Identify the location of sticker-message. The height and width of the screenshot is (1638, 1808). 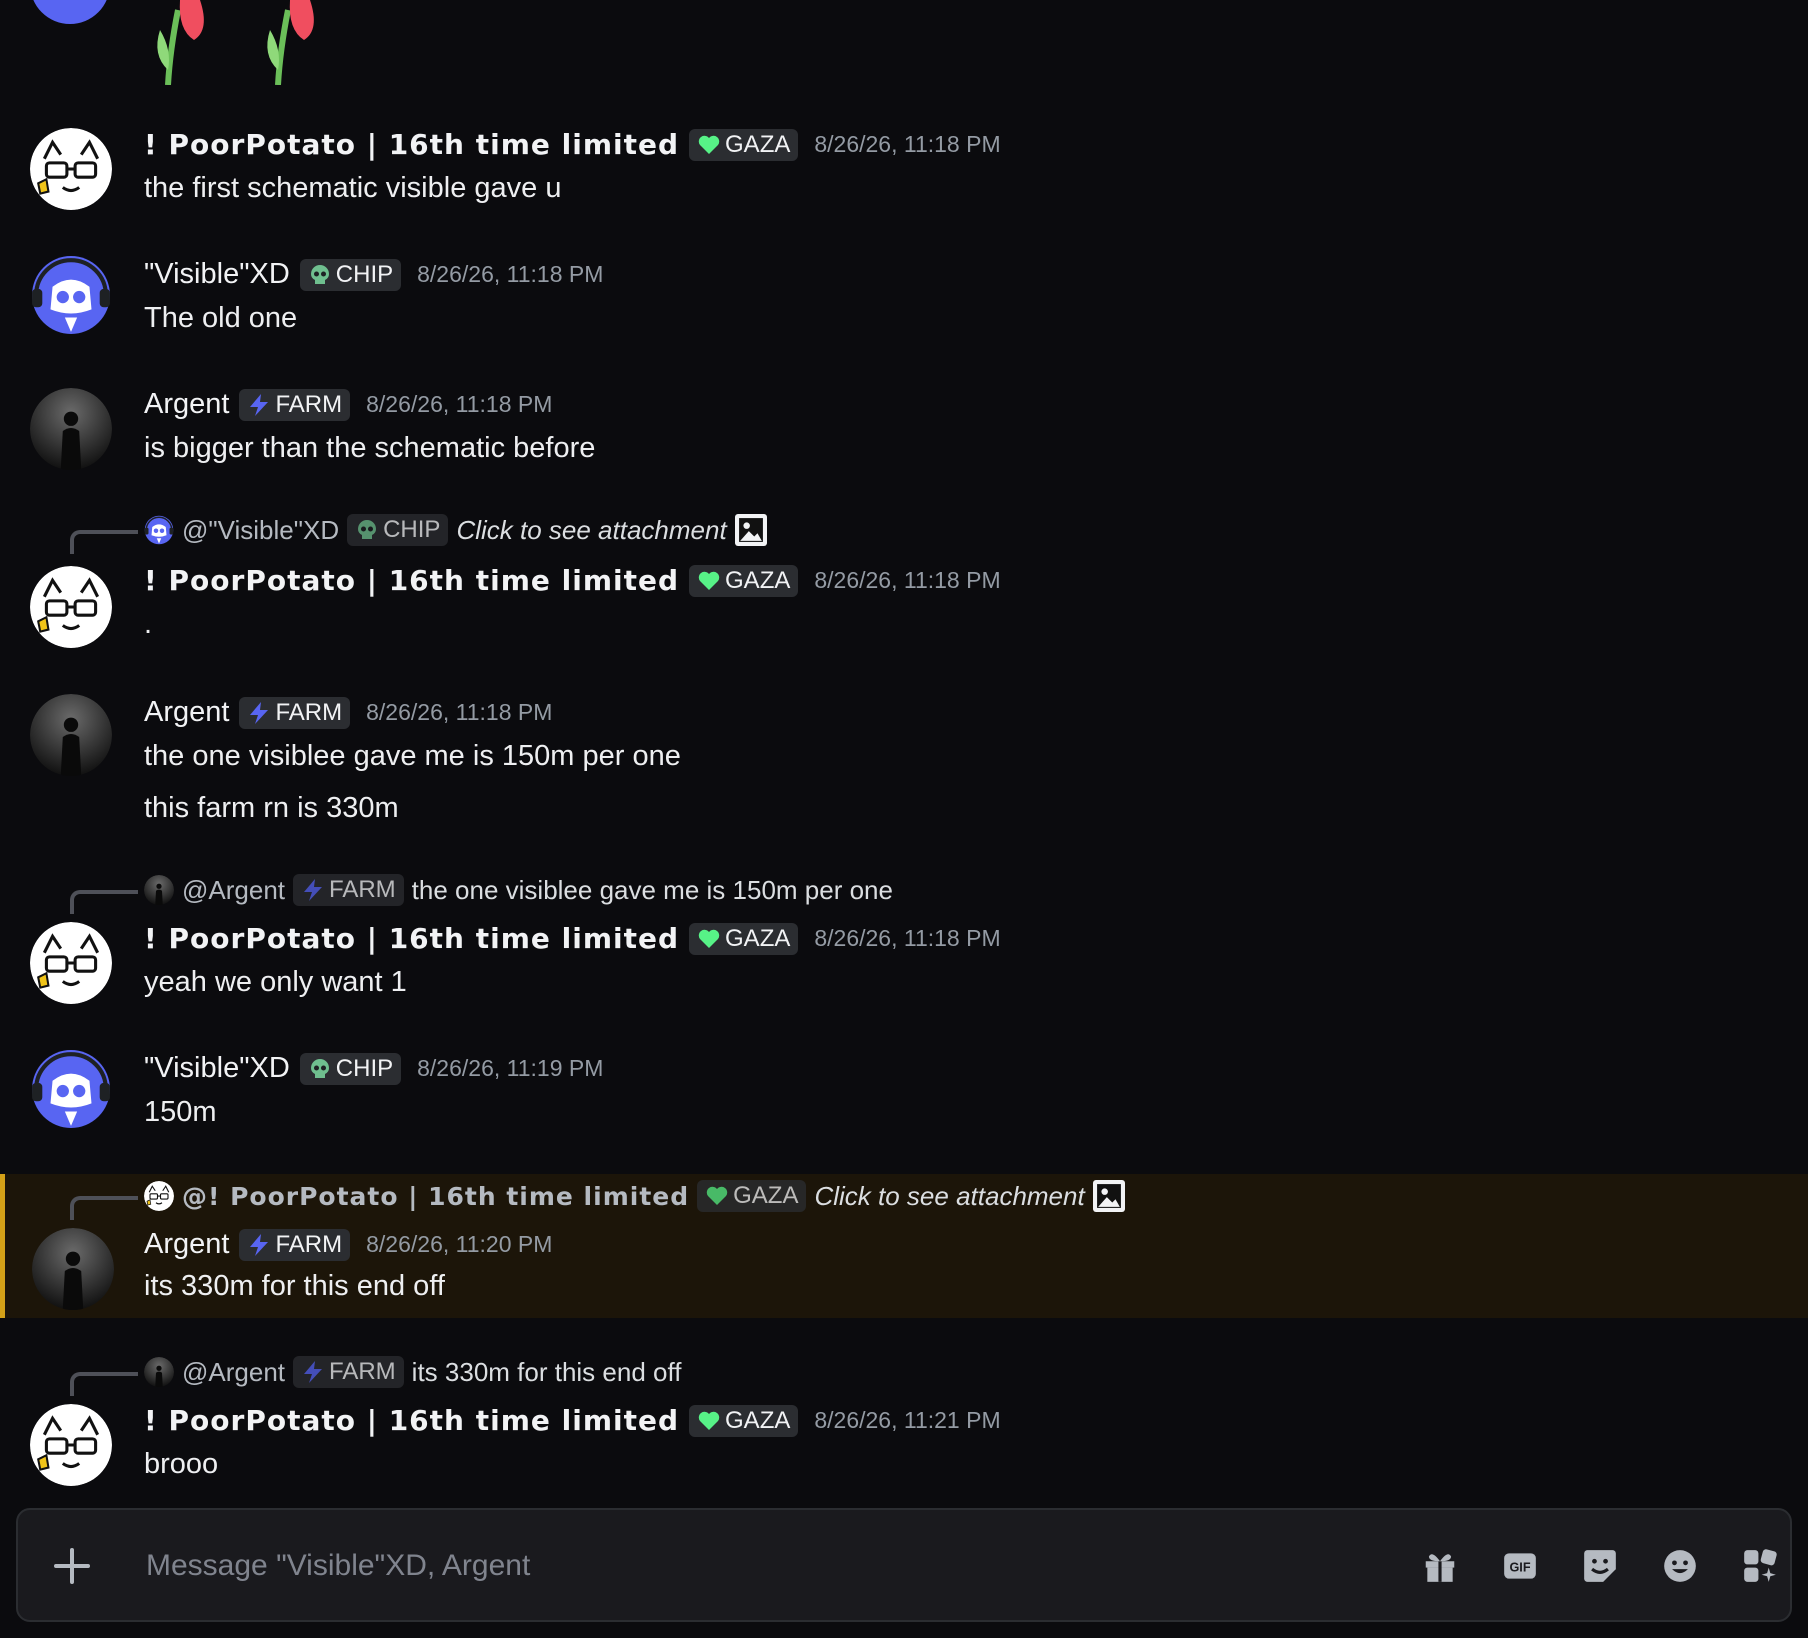
(240, 42).